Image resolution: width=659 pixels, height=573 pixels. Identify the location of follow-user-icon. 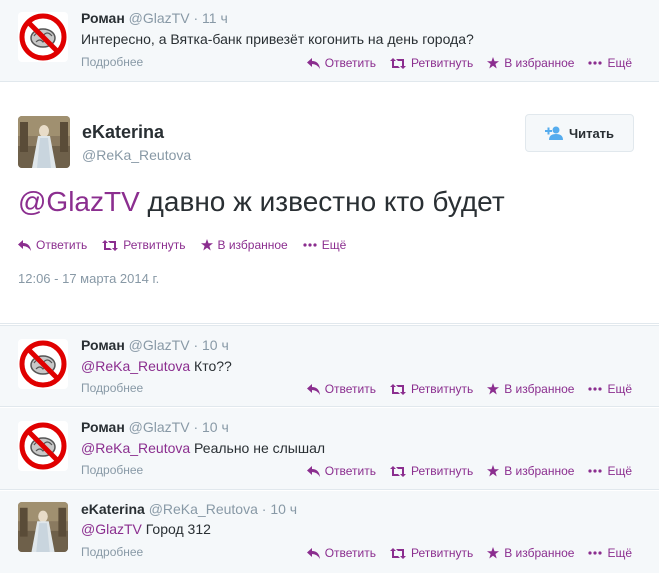
(553, 133).